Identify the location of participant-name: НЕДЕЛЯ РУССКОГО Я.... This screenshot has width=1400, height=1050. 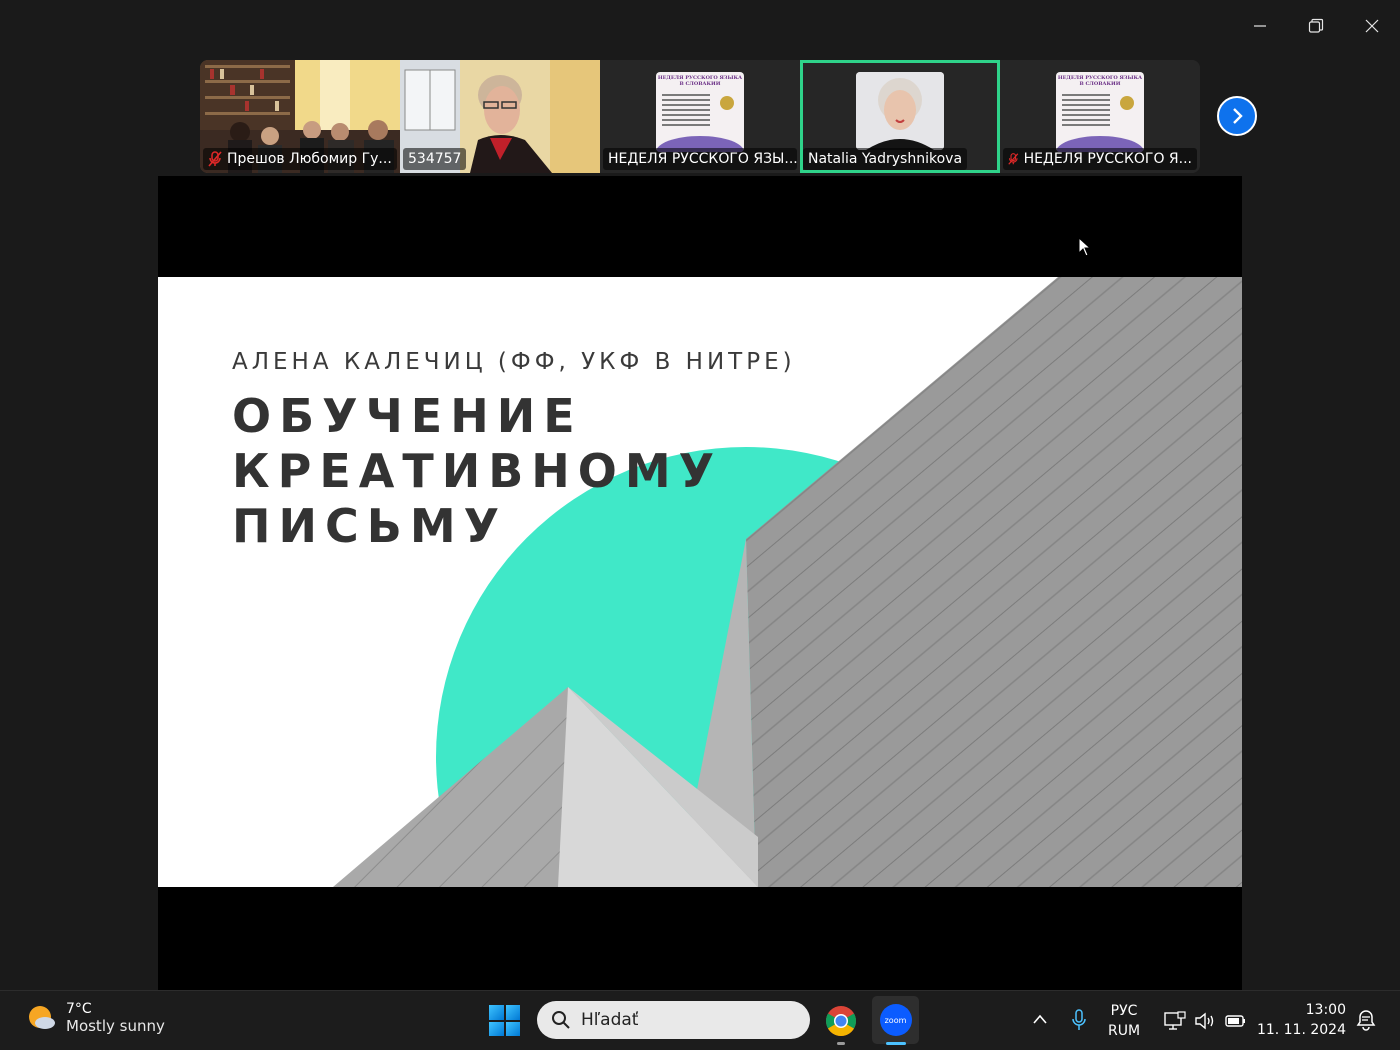
(1100, 159).